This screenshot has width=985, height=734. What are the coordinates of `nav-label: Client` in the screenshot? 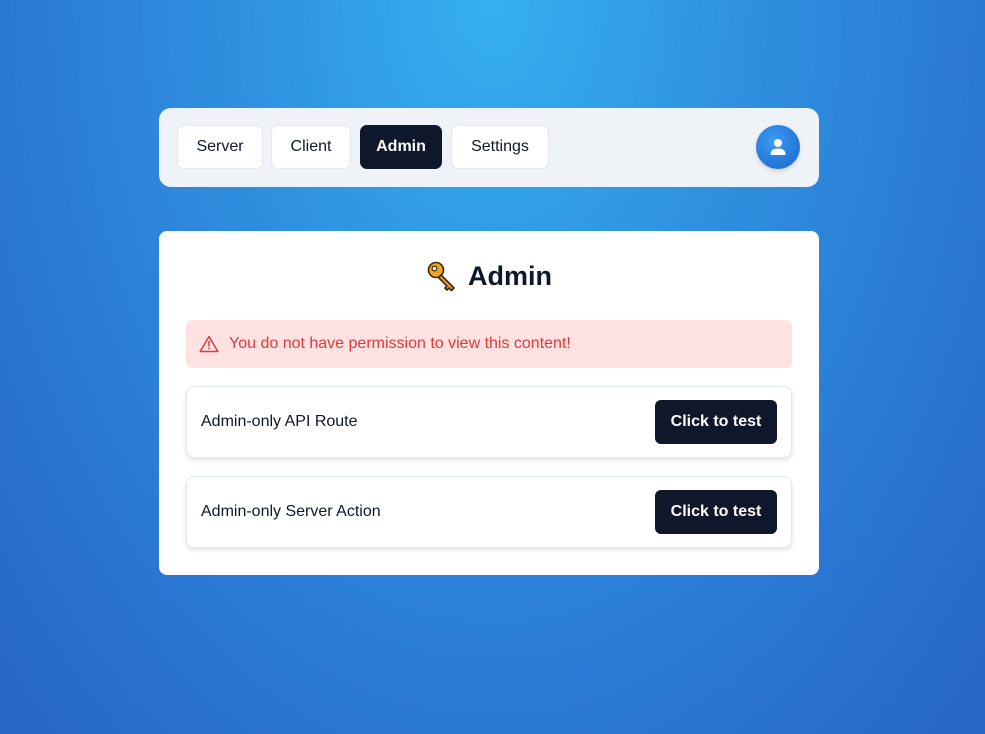 It's located at (311, 146).